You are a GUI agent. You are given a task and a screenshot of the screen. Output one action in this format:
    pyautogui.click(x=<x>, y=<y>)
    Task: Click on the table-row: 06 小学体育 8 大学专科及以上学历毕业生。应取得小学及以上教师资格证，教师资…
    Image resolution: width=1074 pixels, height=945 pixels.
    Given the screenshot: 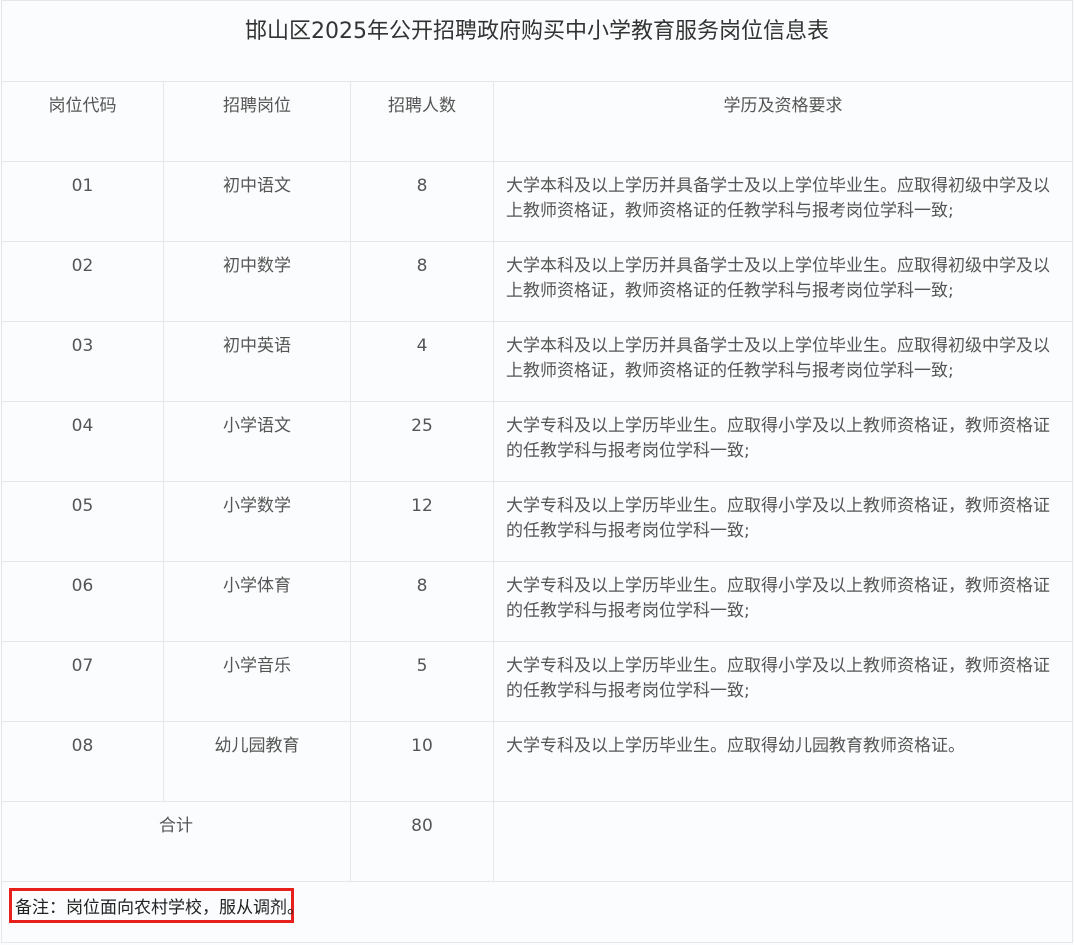 What is the action you would take?
    pyautogui.click(x=537, y=601)
    